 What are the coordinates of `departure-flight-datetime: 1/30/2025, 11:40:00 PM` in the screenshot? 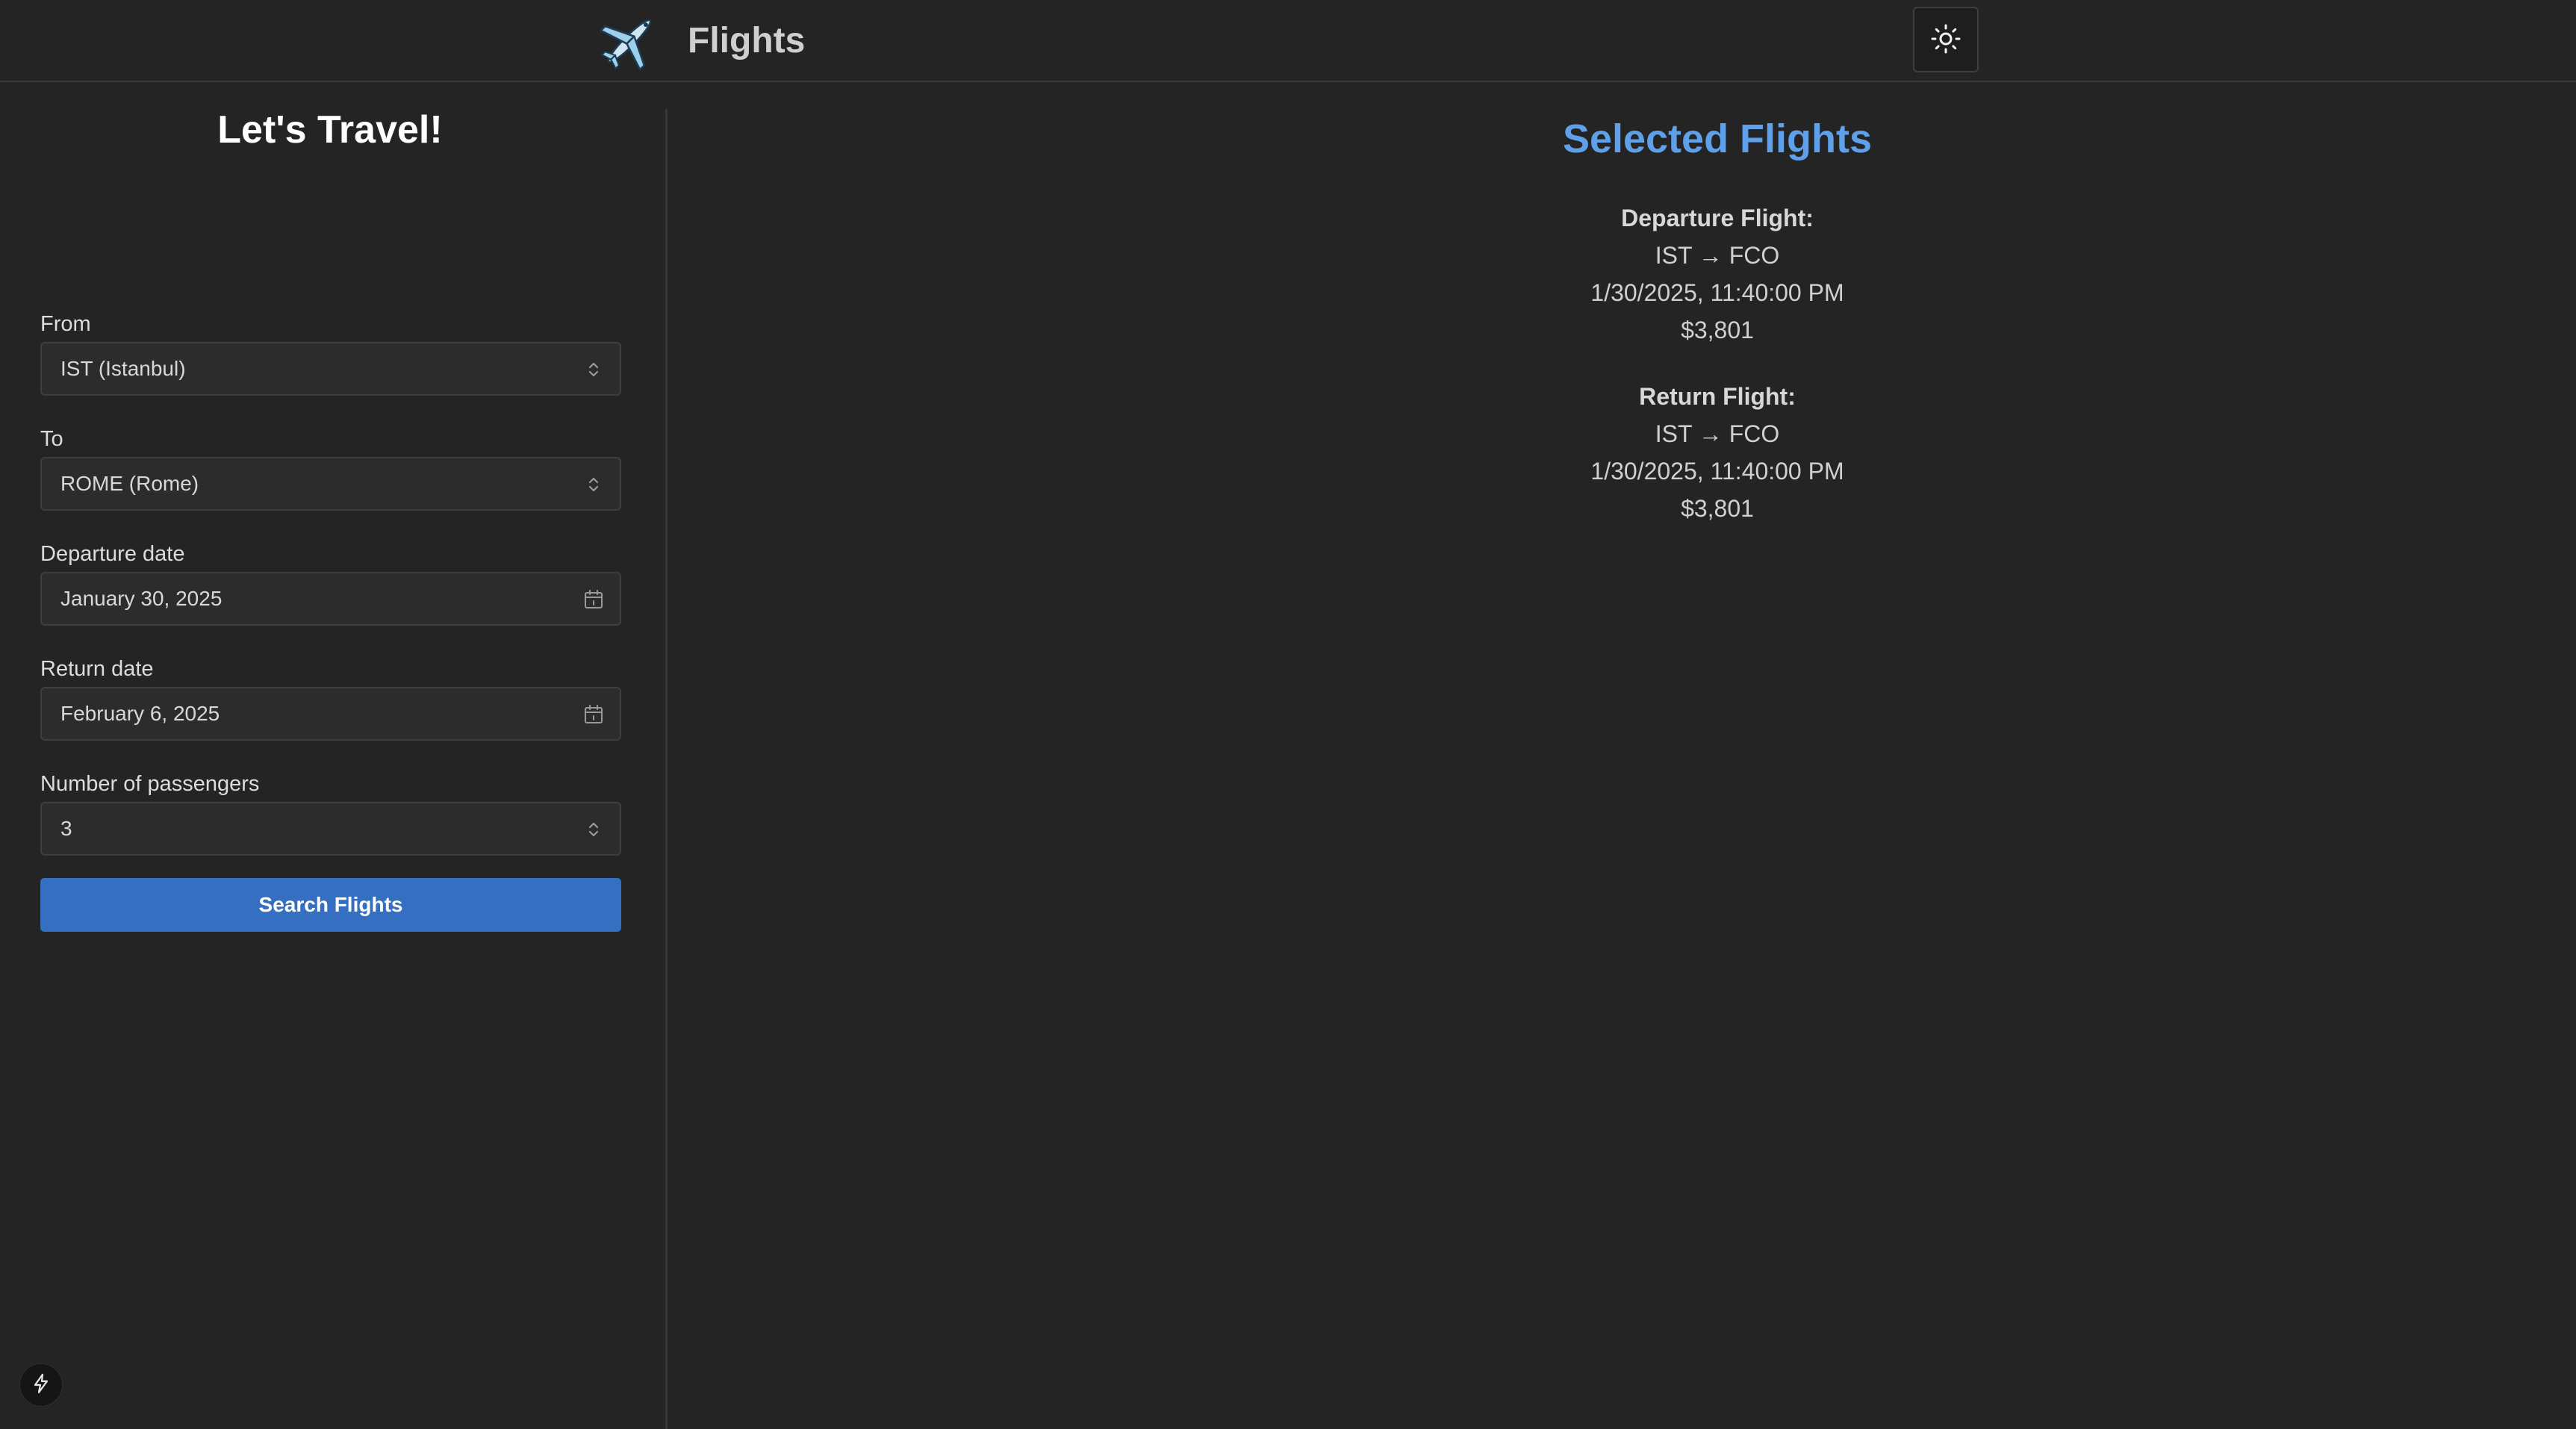 It's located at (1717, 292).